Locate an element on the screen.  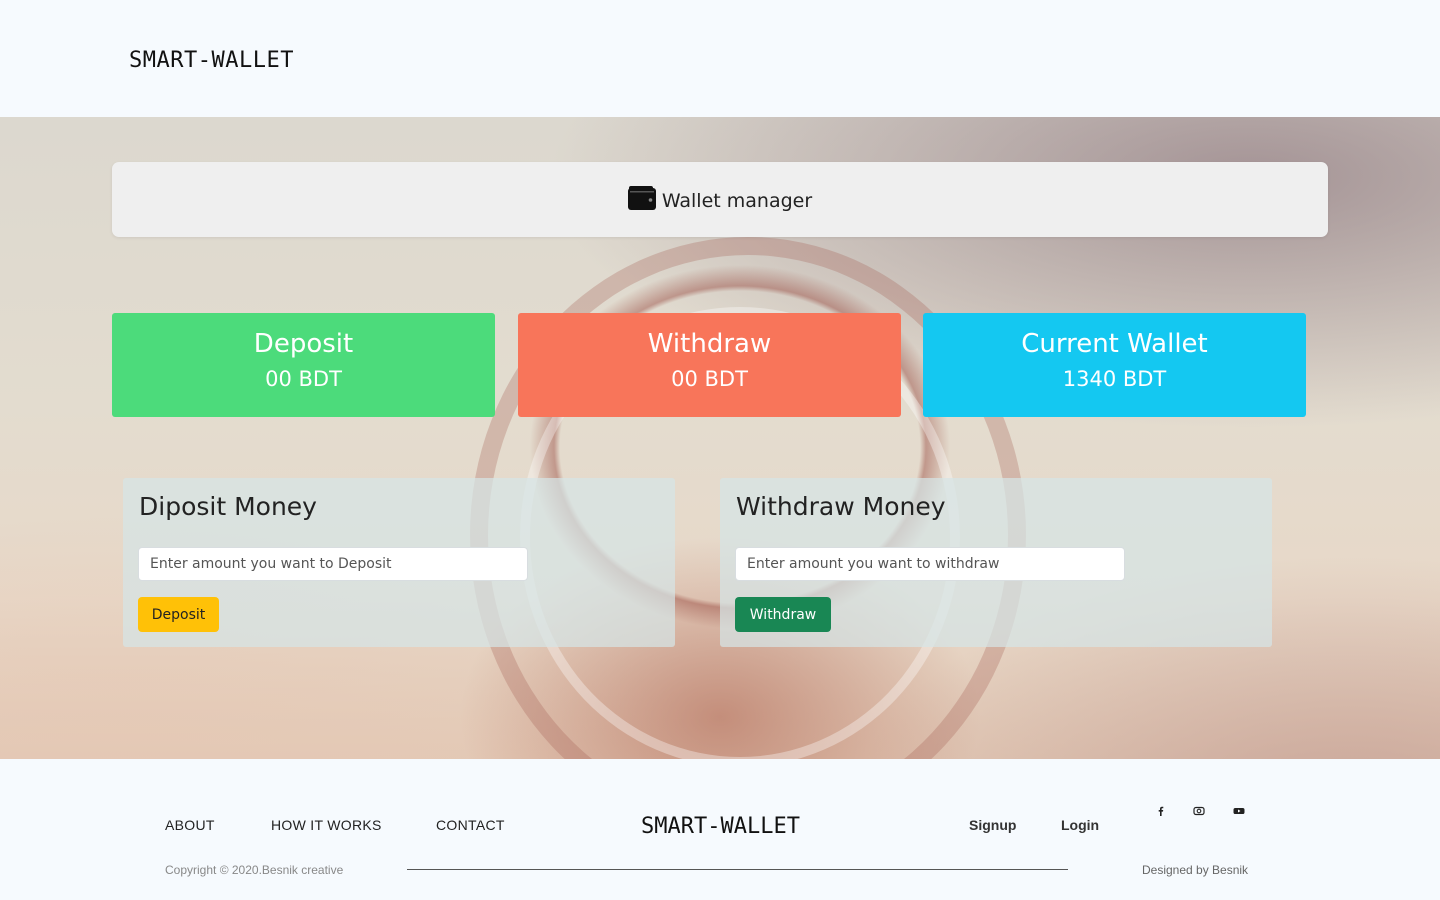
current-wallet-card: Current Wallet 1340 BDT is located at coordinates (1114, 365).